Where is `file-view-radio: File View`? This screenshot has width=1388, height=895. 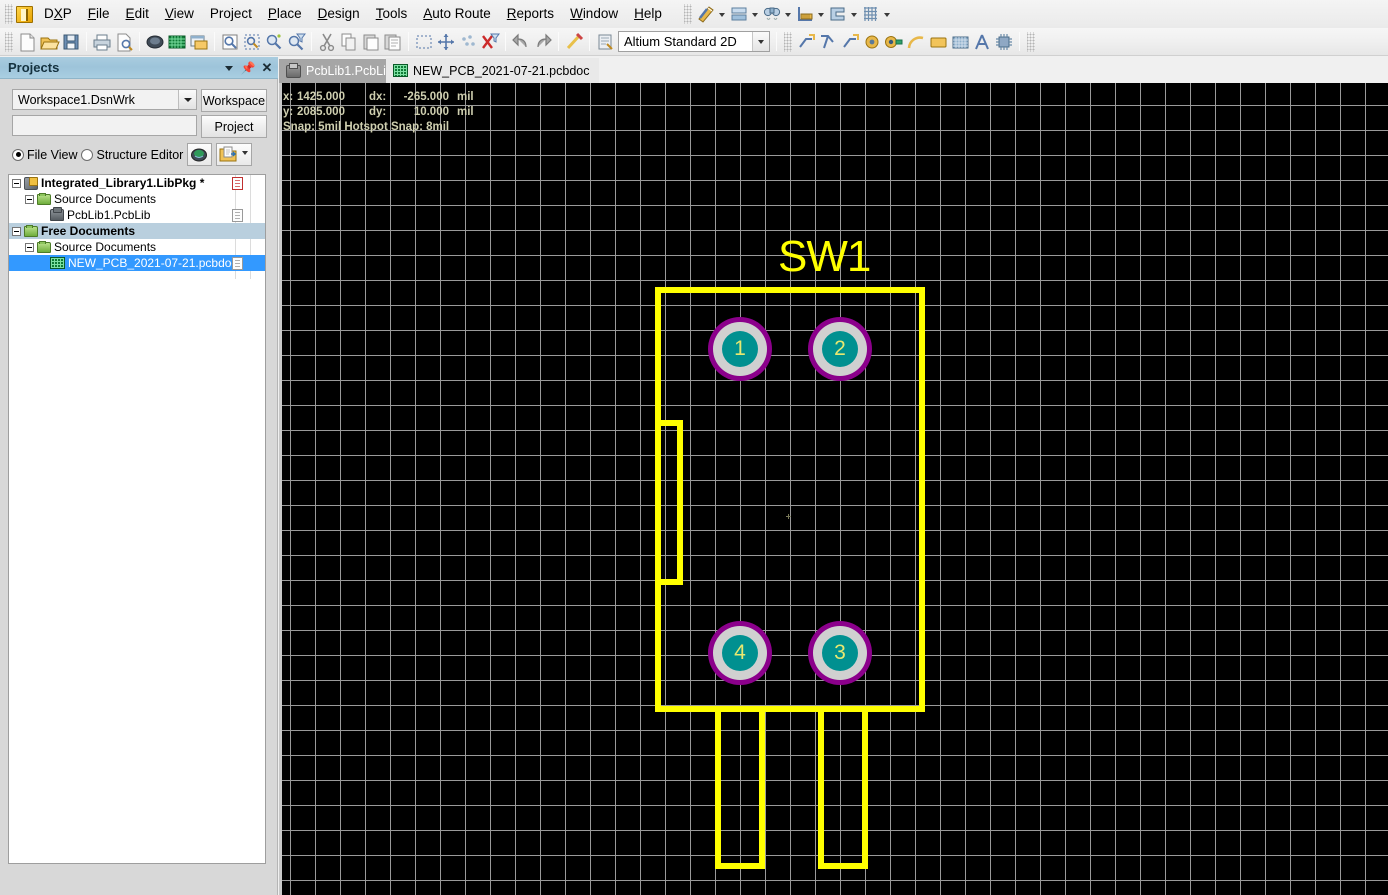 file-view-radio: File View is located at coordinates (44, 155).